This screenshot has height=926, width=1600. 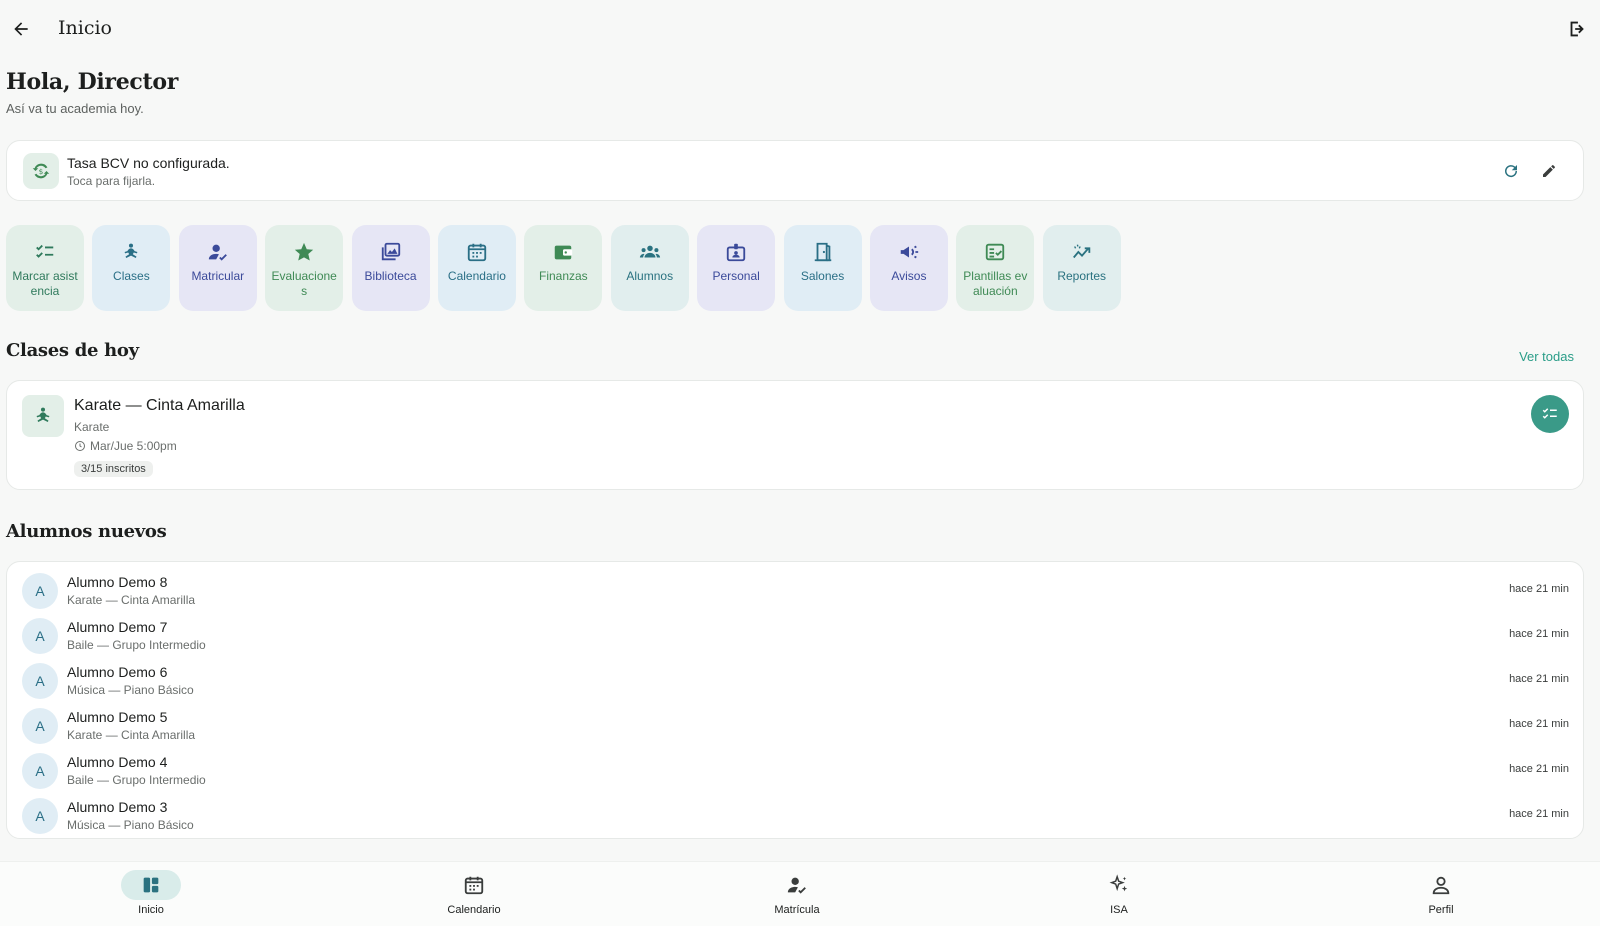 I want to click on quick-action-label: Evaluaciones, so click(x=304, y=283).